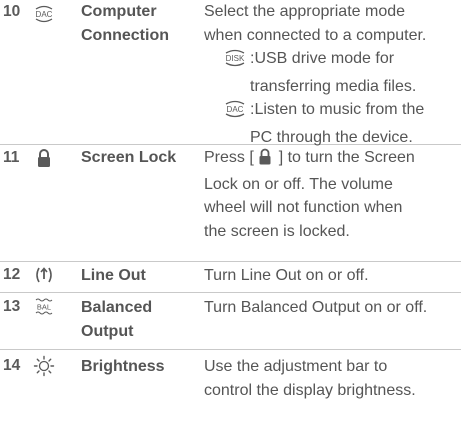  I want to click on row-number: 10, so click(12, 11).